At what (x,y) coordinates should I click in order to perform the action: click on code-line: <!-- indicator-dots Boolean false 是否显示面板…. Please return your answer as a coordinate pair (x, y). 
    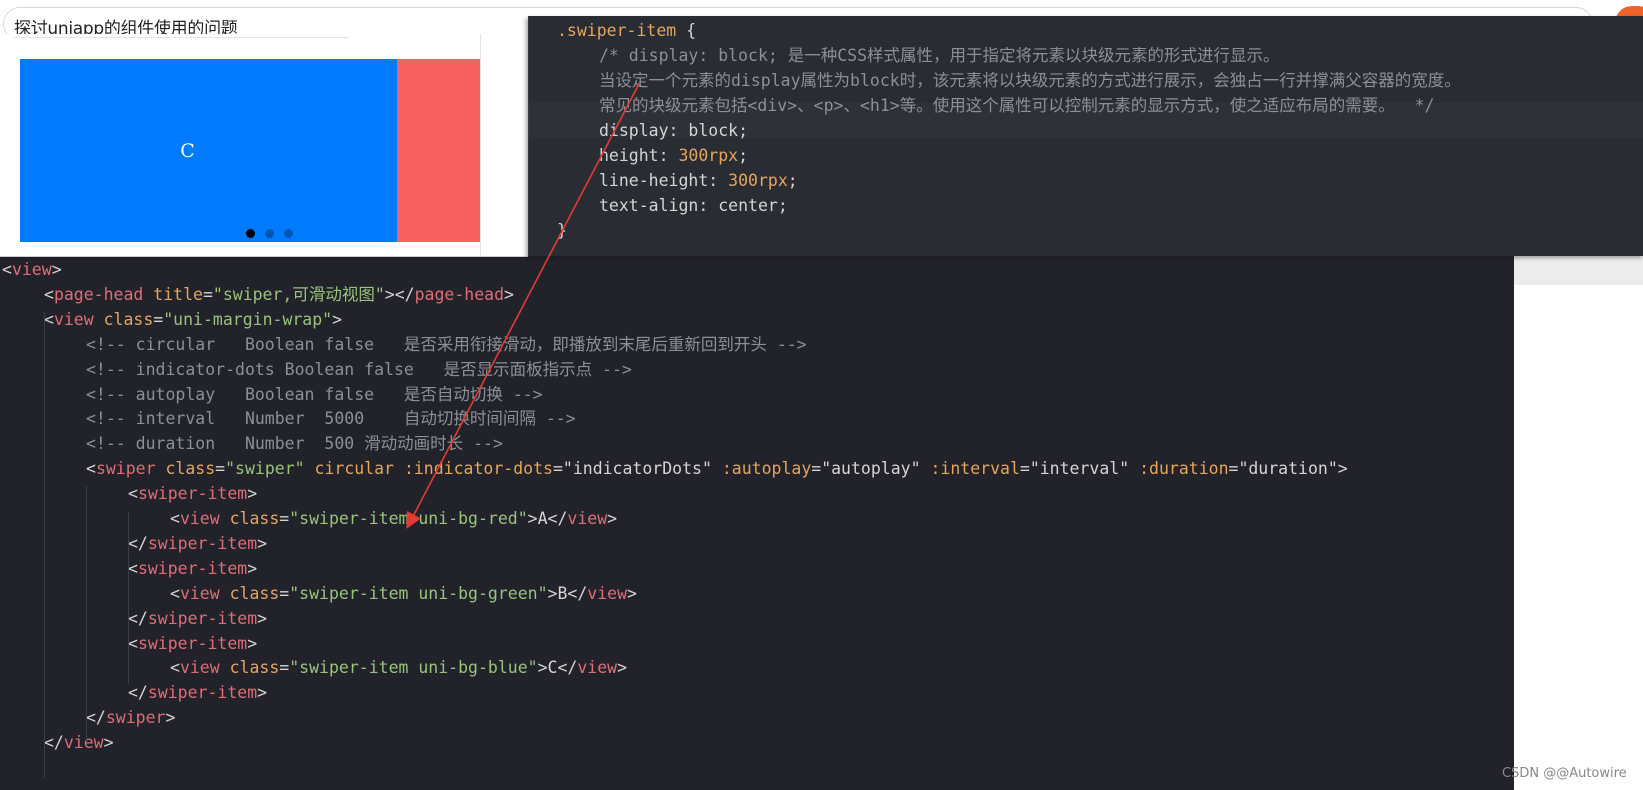
    Looking at the image, I should click on (359, 370).